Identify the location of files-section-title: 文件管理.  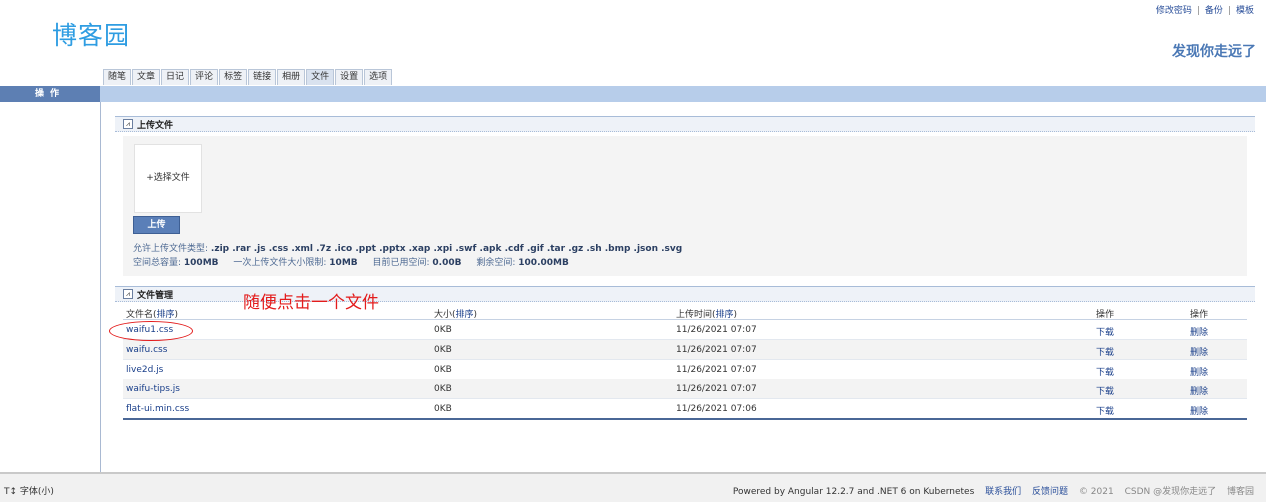
(155, 296).